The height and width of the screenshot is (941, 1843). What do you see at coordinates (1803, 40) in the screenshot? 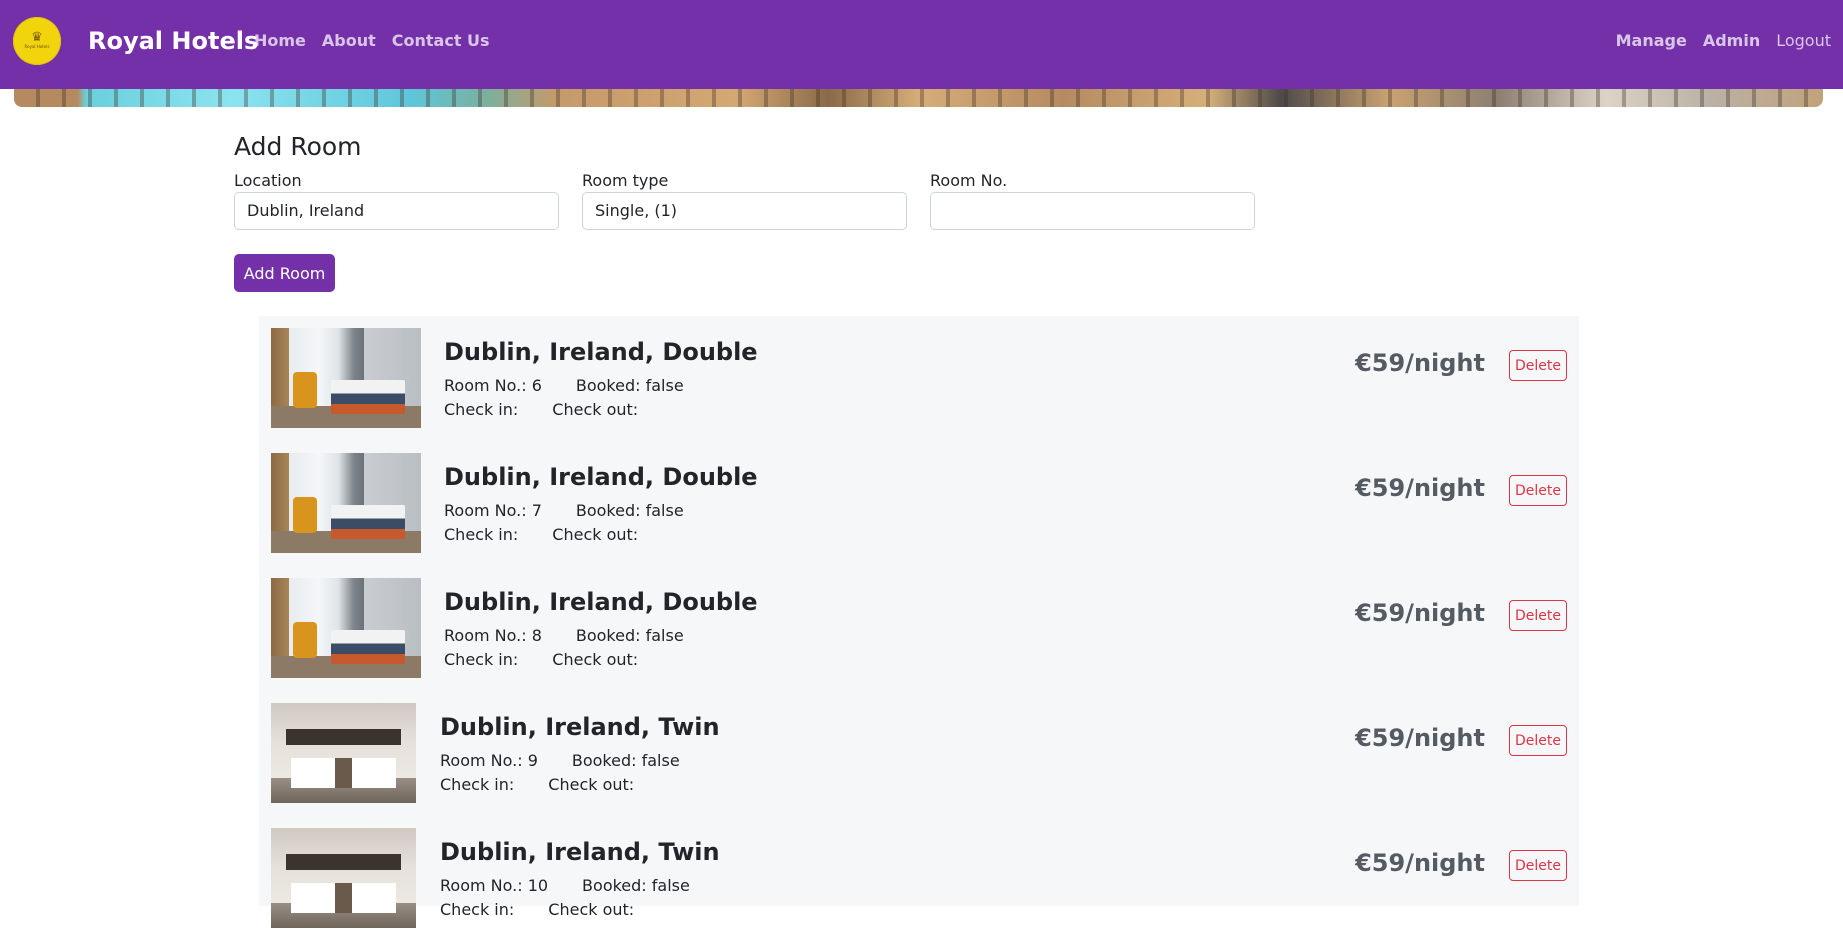
I see `nav-logout-link: Logout` at bounding box center [1803, 40].